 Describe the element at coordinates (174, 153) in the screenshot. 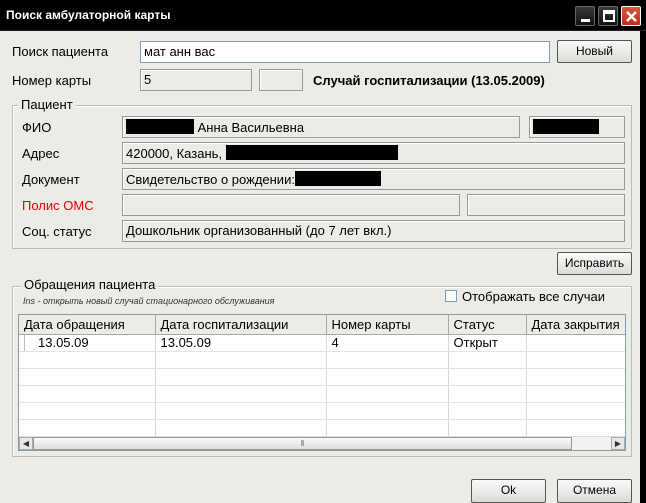

I see `address-value: 420000, Казань,` at that location.